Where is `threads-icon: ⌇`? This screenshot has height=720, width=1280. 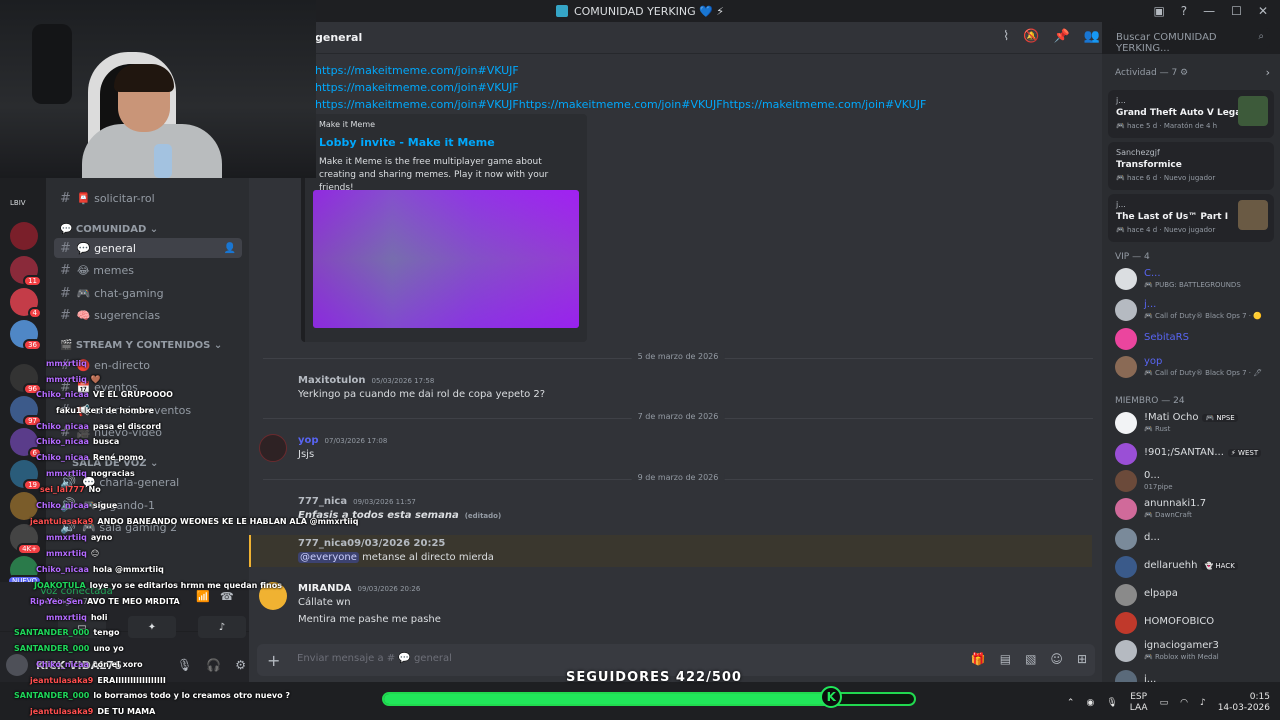 threads-icon: ⌇ is located at coordinates (1006, 36).